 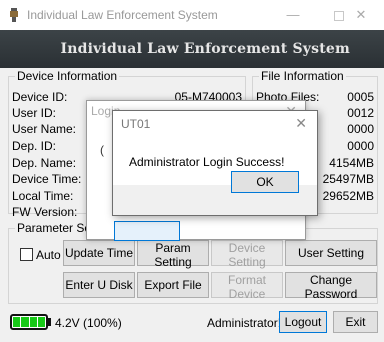 What do you see at coordinates (351, 163) in the screenshot?
I see `storage-value: 4154MB` at bounding box center [351, 163].